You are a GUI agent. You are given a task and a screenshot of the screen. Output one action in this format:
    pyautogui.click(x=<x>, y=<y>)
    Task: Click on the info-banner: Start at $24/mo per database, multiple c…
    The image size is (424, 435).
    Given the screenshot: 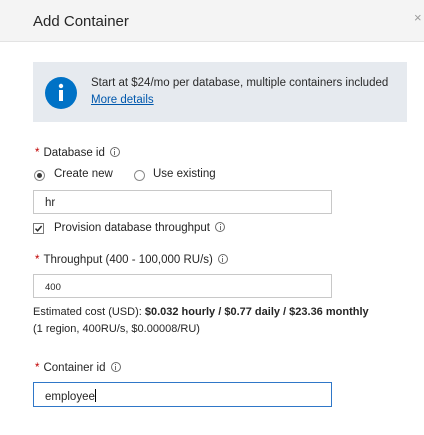 What is the action you would take?
    pyautogui.click(x=220, y=92)
    